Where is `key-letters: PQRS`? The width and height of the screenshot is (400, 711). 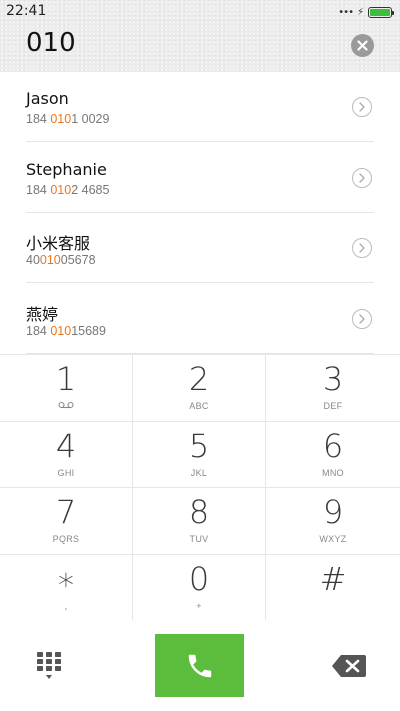 key-letters: PQRS is located at coordinates (66, 539).